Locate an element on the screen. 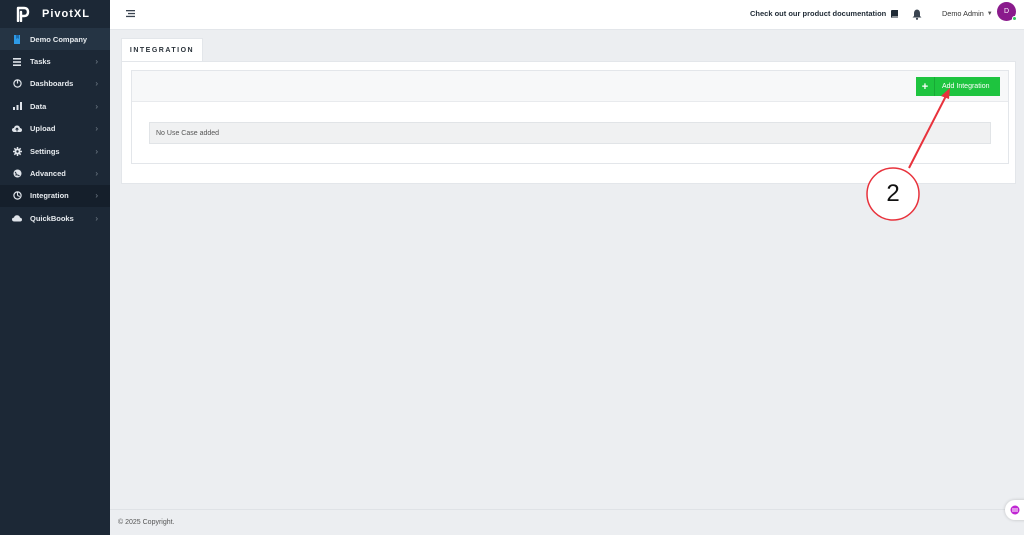 The image size is (1024, 535). sidebar-item-label: Settings is located at coordinates (45, 151).